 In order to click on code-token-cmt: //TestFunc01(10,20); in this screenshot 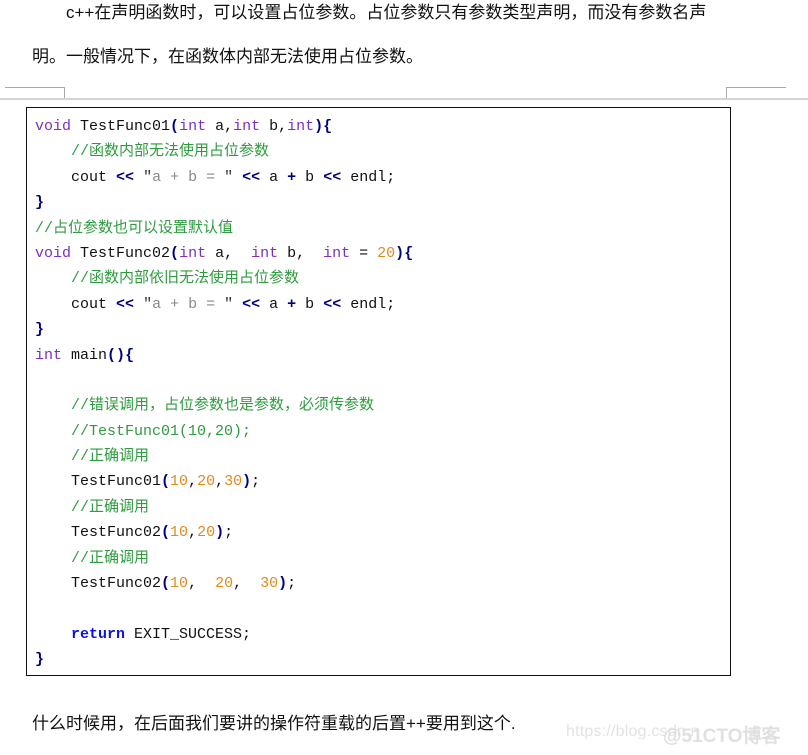, I will do `click(161, 431)`.